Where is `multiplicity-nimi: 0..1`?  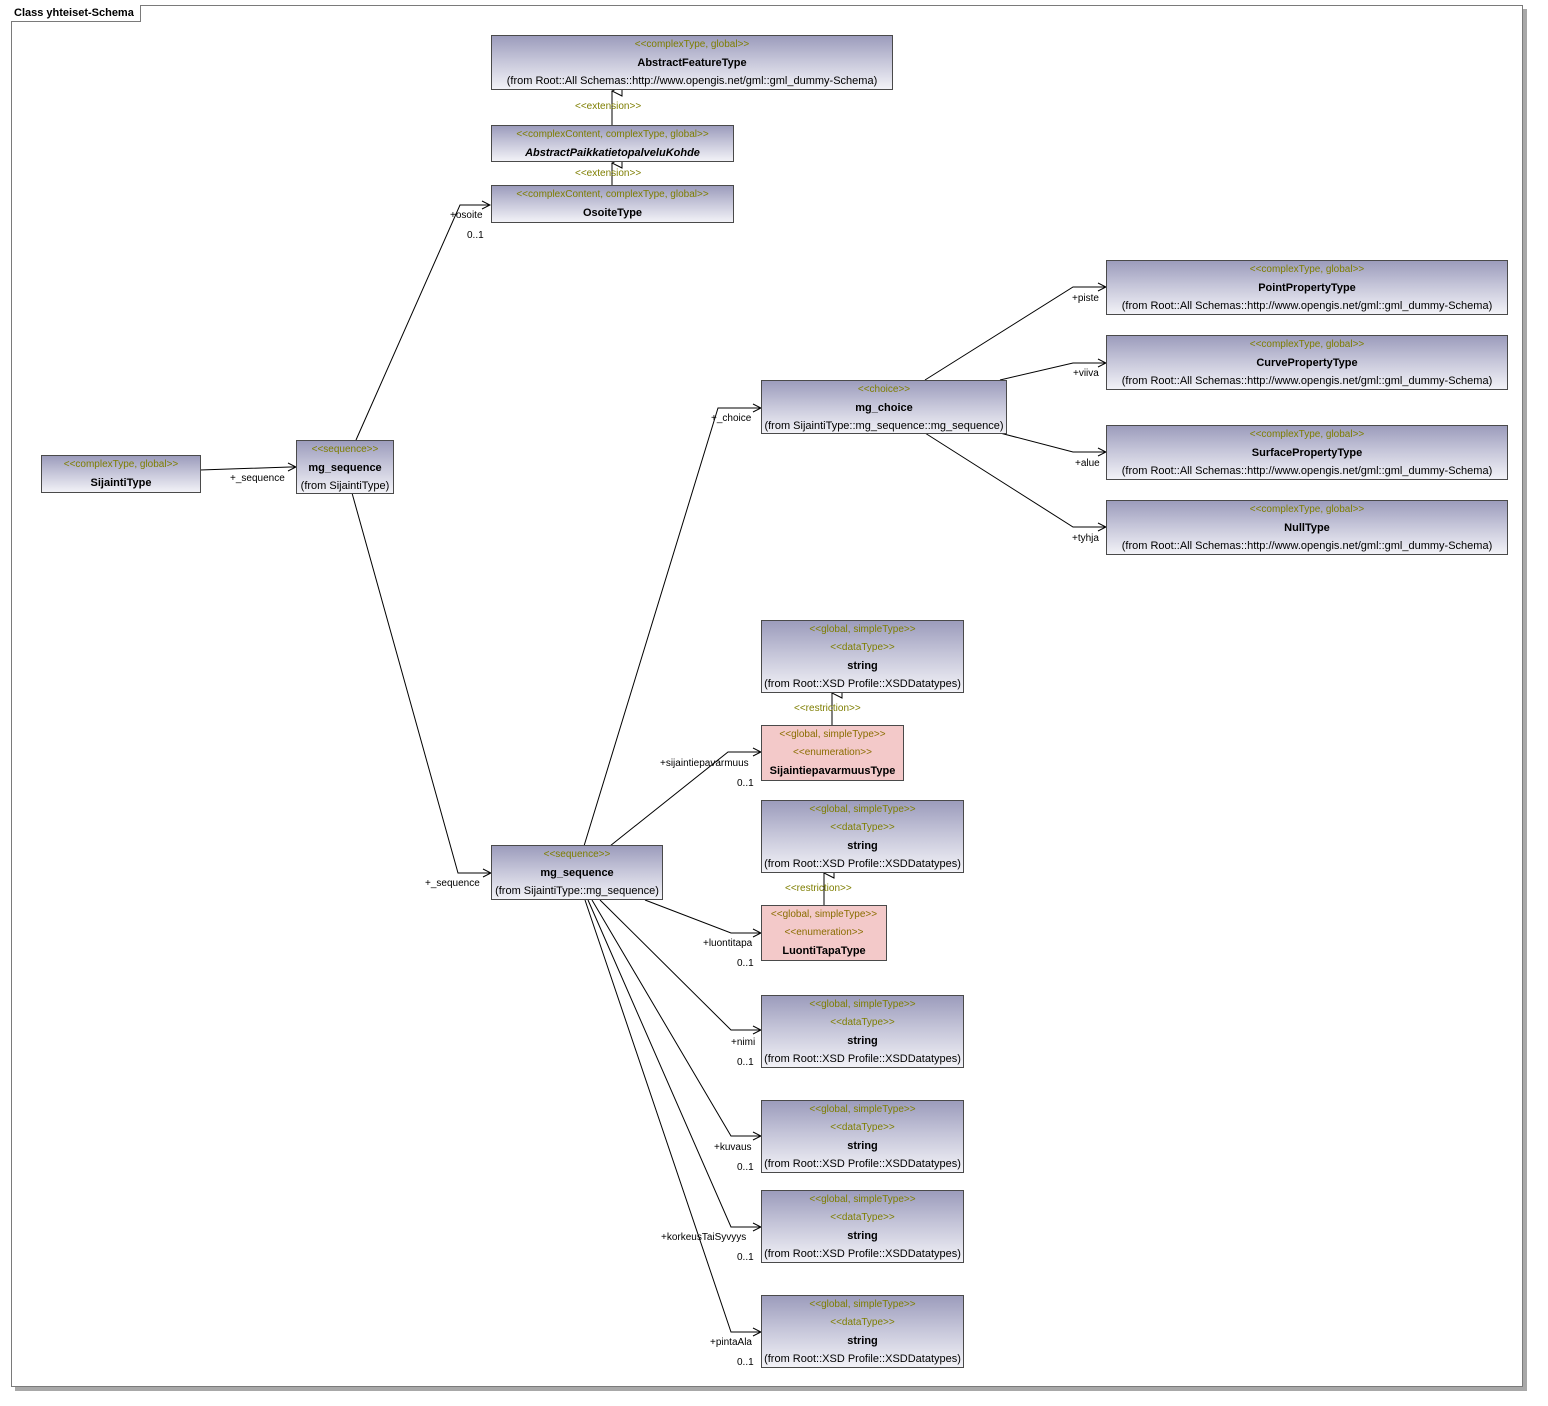 multiplicity-nimi: 0..1 is located at coordinates (745, 1062).